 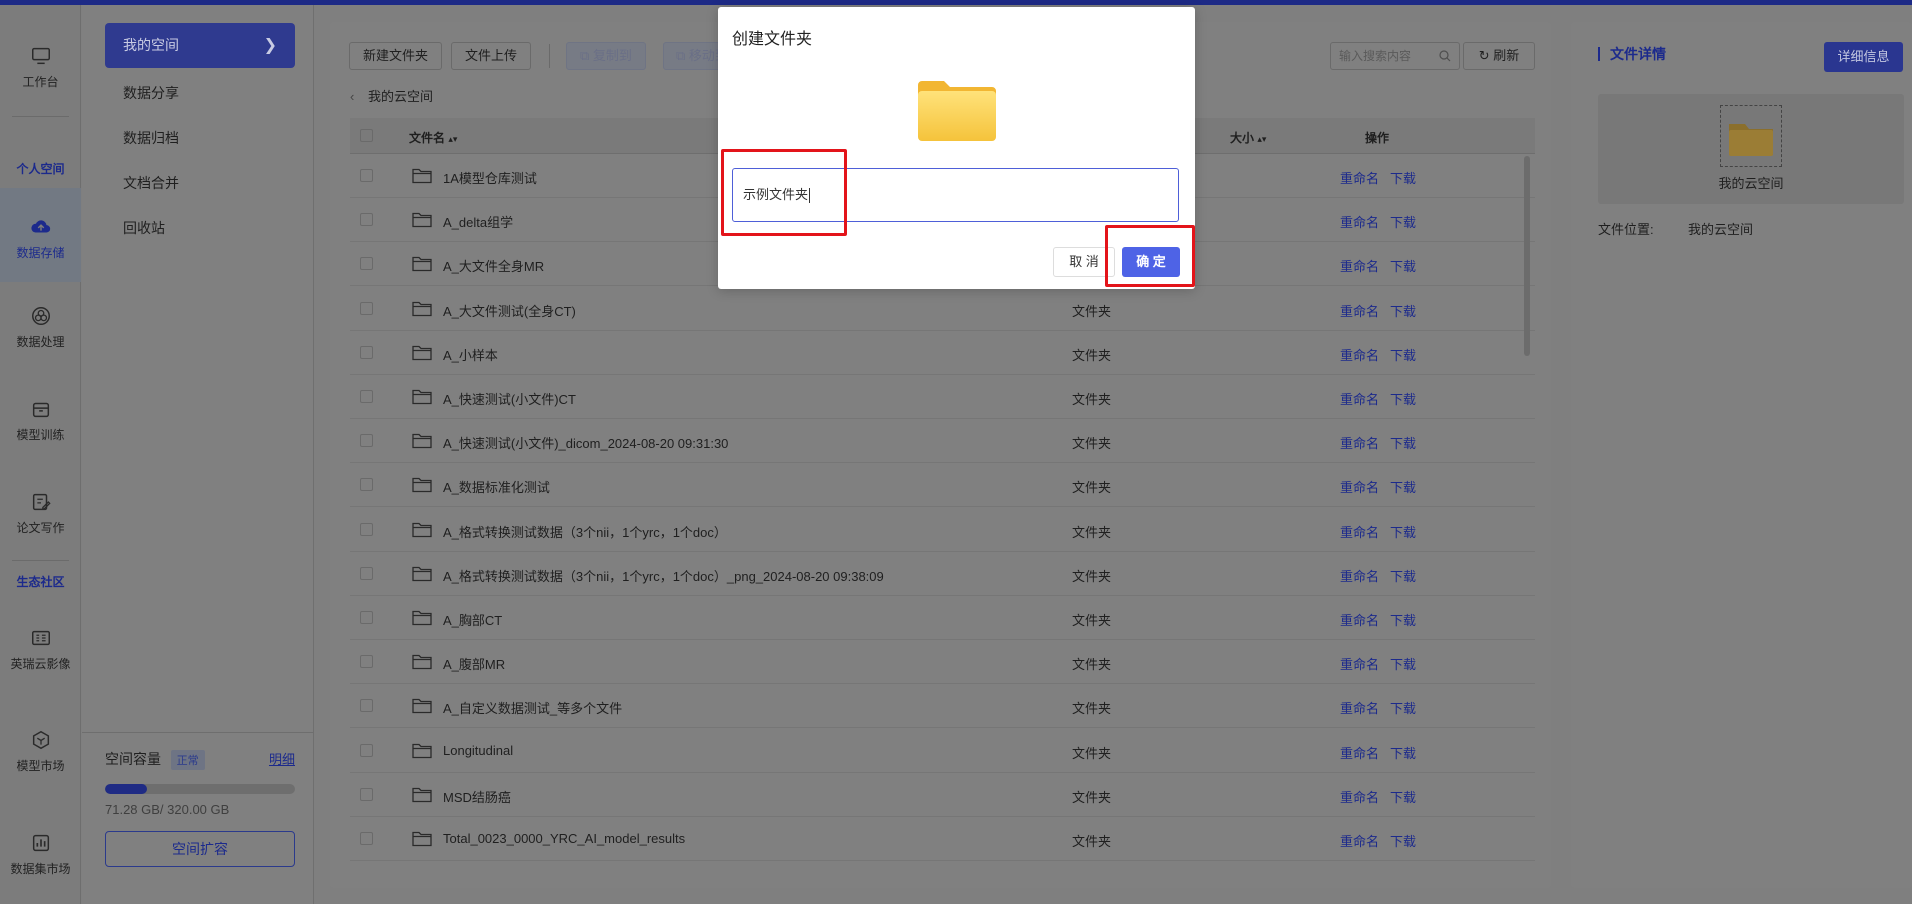 I want to click on subnav-item-my-space: 我的空间 ❯, so click(x=200, y=45).